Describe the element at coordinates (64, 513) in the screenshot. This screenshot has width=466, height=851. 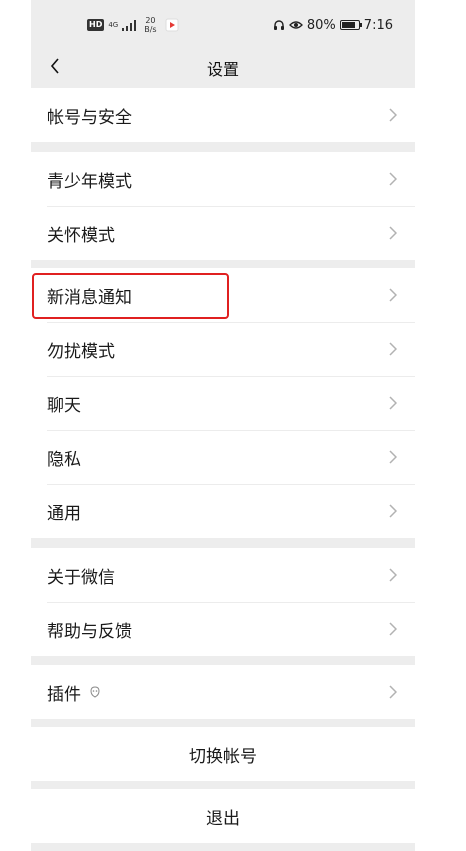
I see `item-label: 通用` at that location.